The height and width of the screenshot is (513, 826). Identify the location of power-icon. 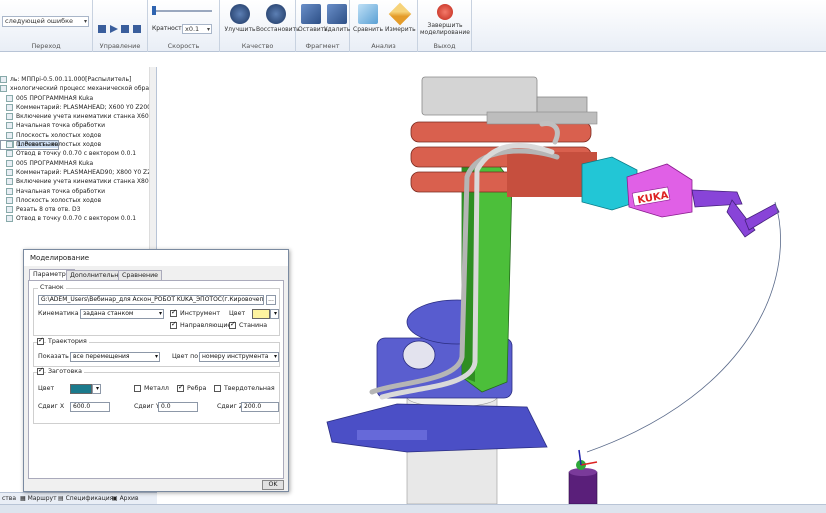
(445, 12).